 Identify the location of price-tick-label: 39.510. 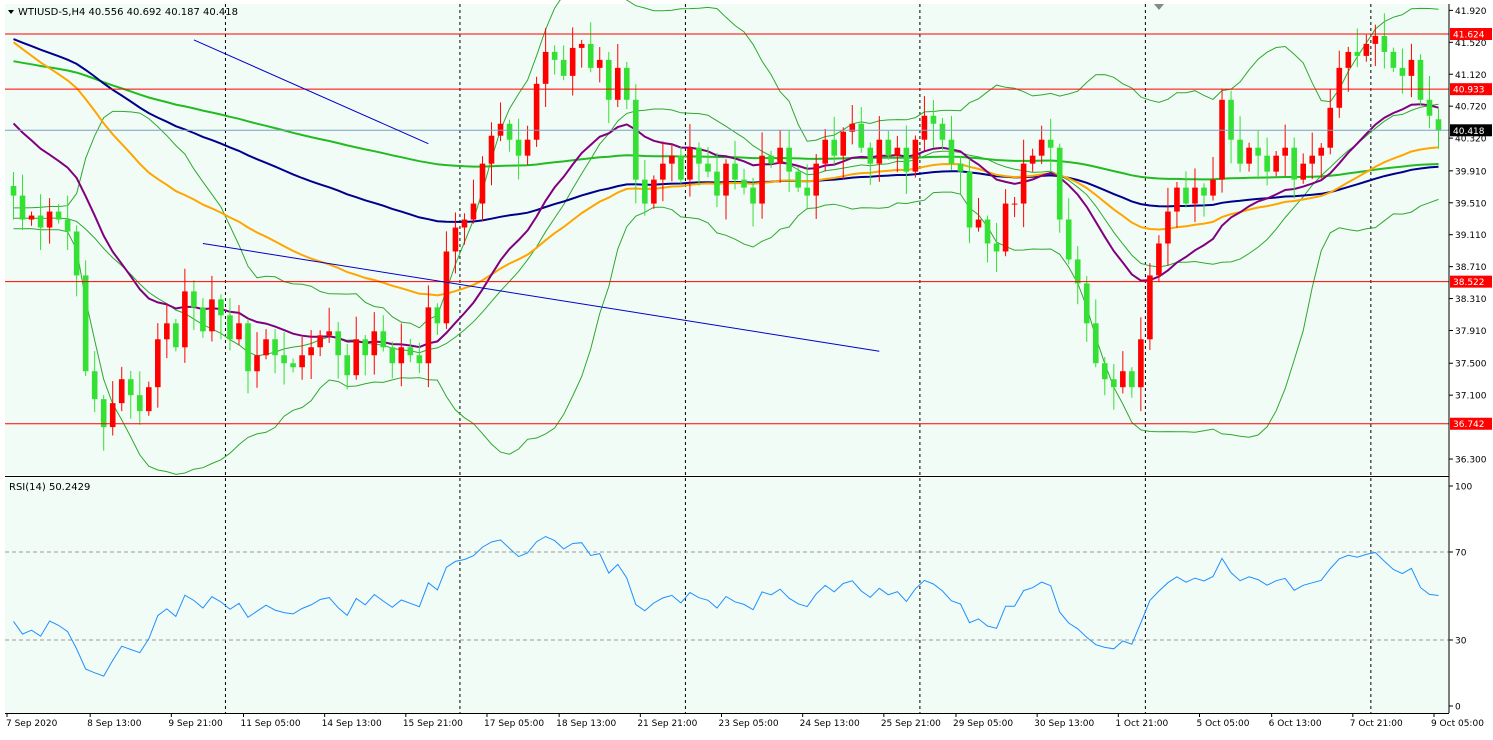
(1471, 204).